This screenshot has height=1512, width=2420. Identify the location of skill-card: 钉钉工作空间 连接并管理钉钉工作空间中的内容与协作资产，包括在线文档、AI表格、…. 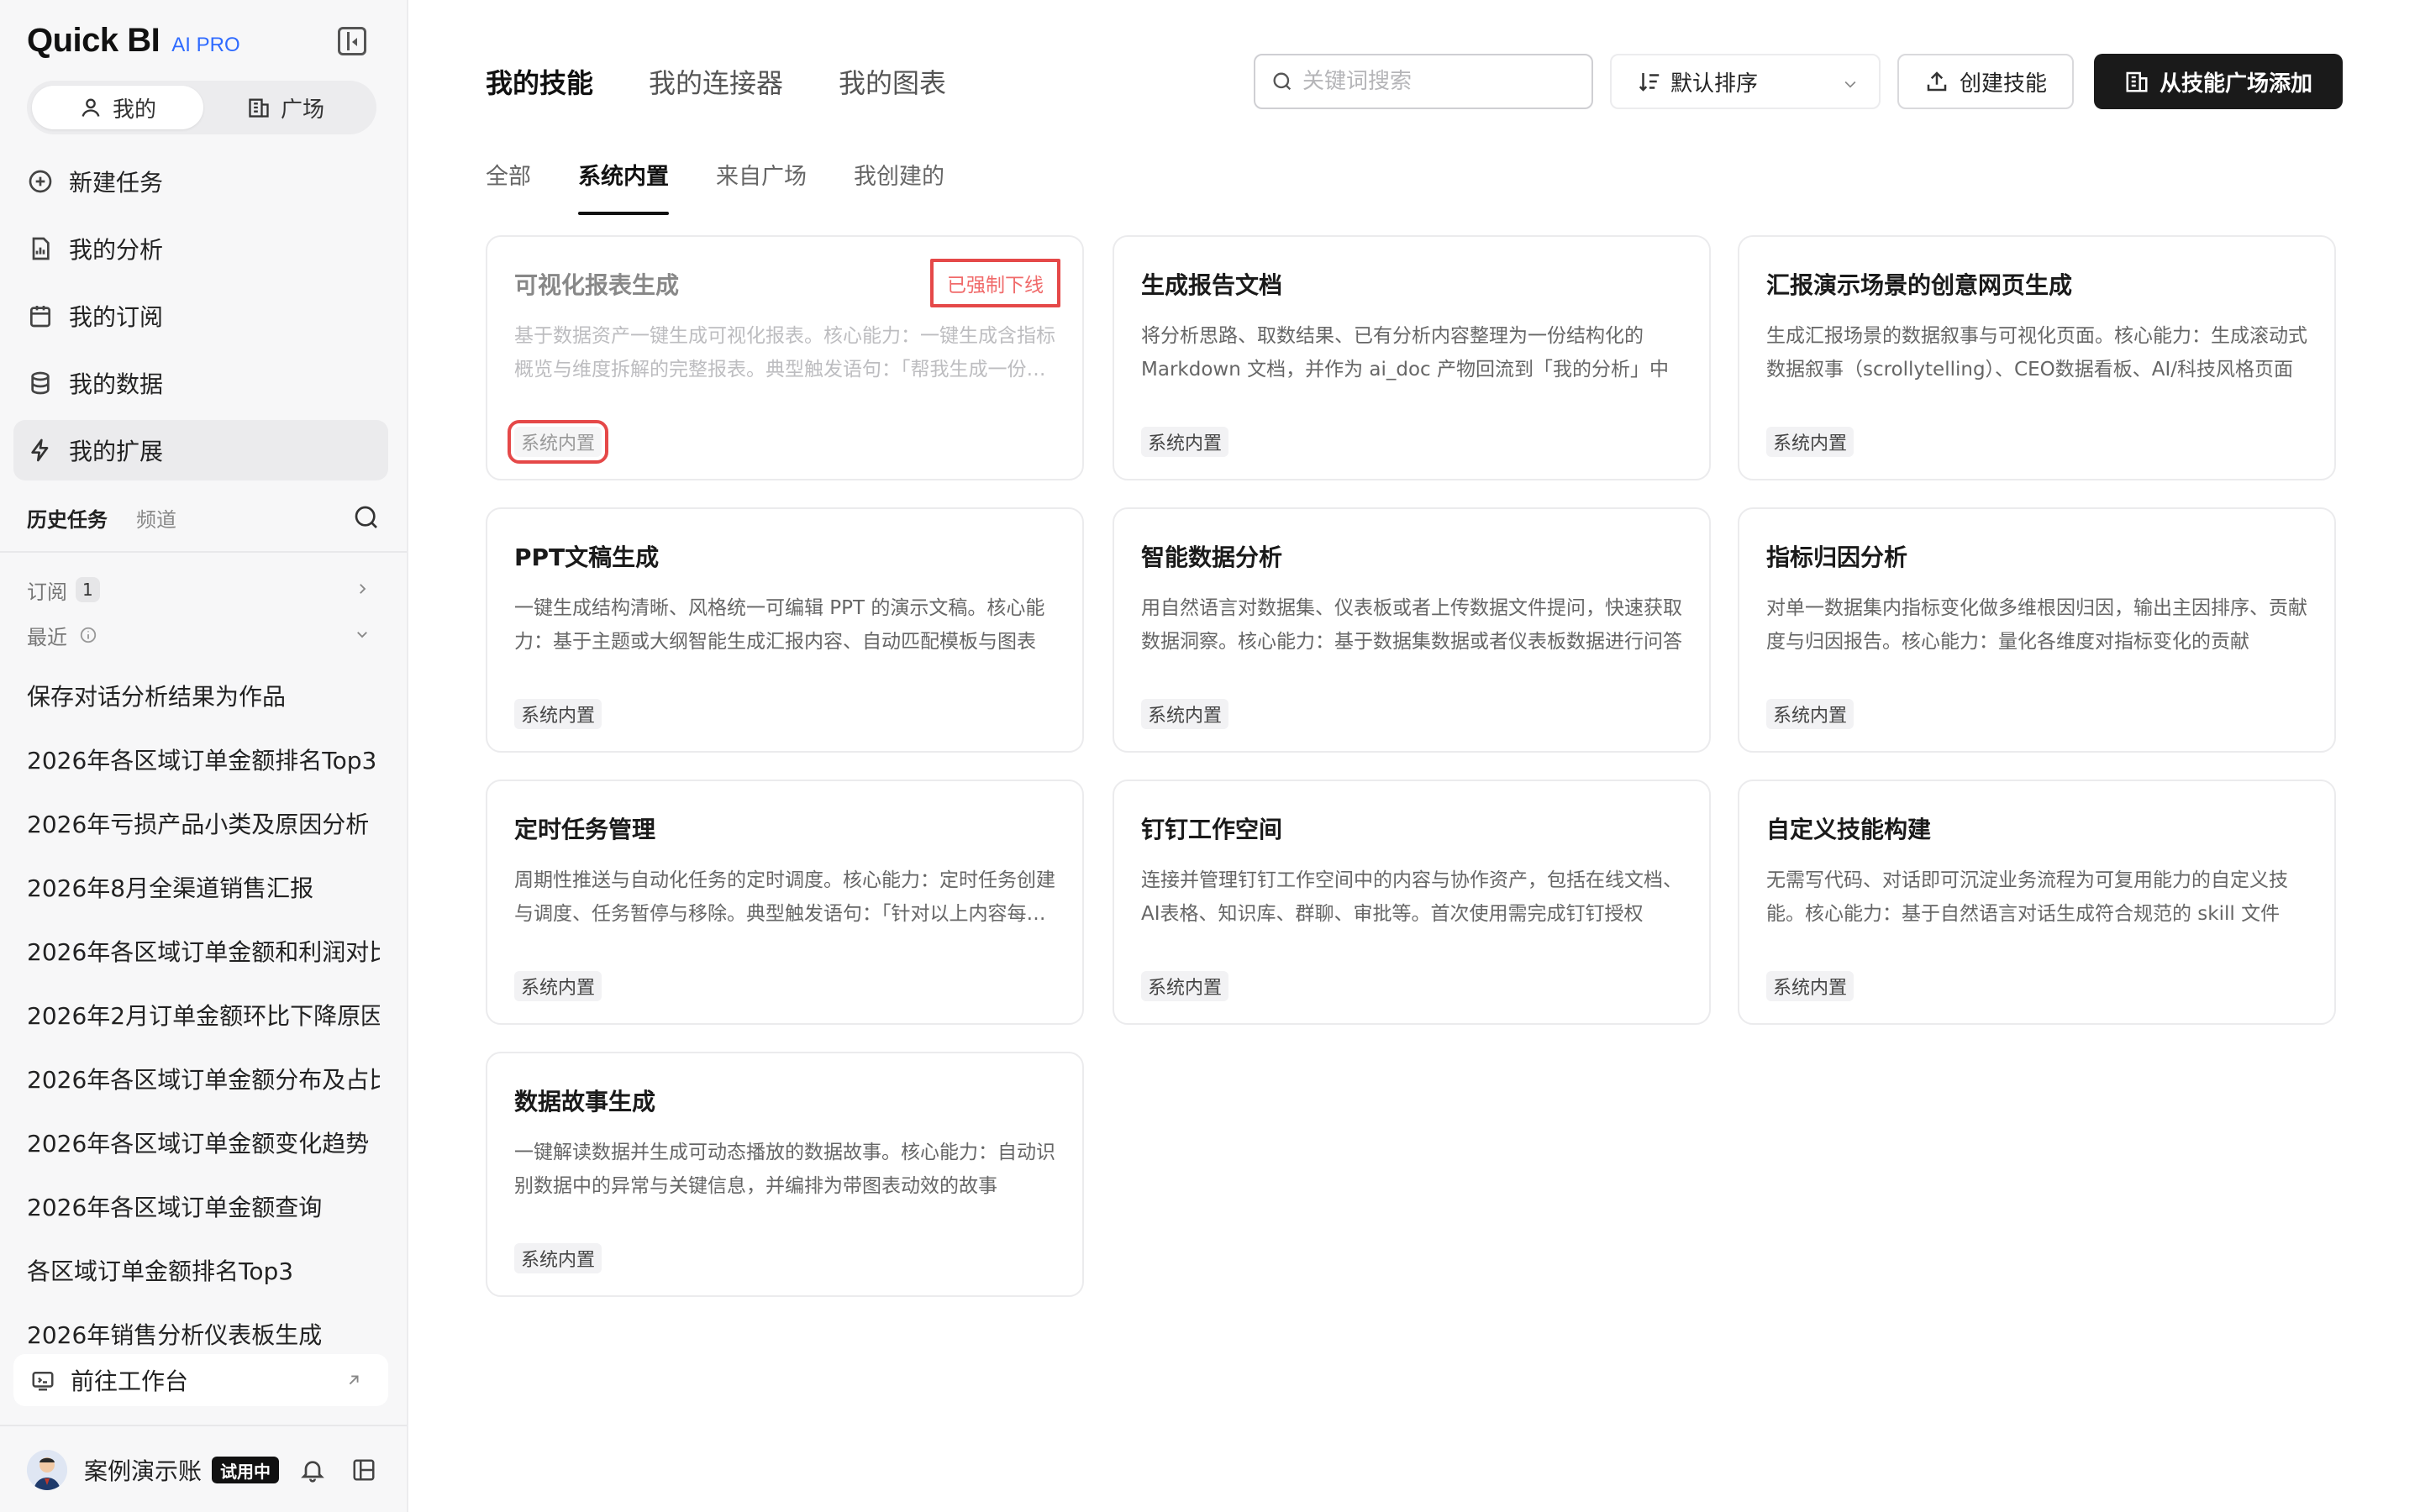
(1412, 902).